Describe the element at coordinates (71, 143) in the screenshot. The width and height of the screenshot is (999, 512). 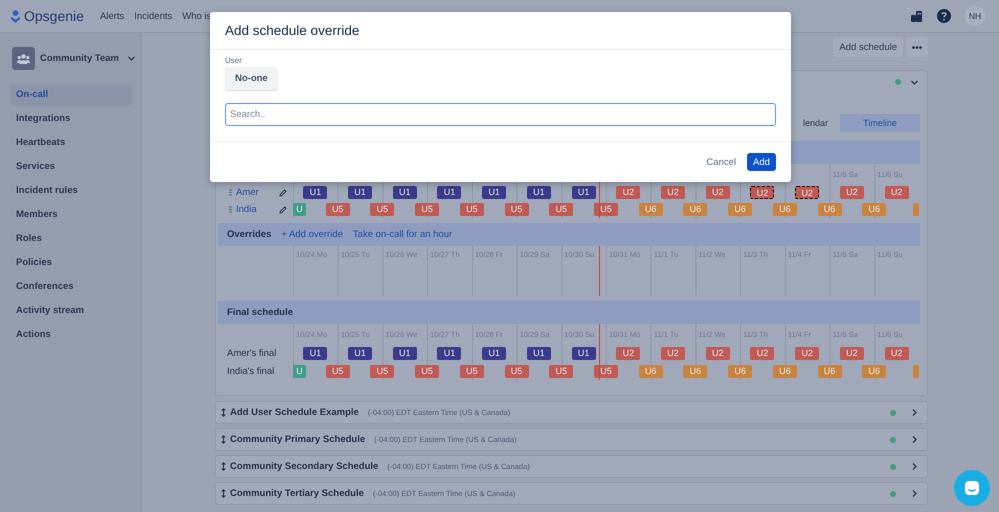
I see `sidebar-item: Heartbeats` at that location.